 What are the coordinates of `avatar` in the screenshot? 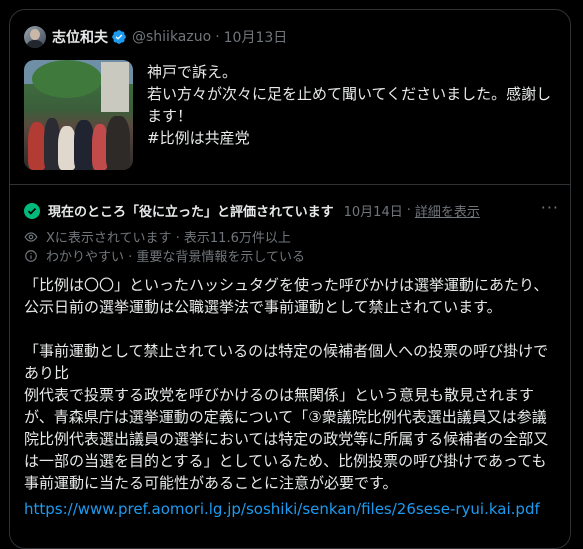 It's located at (35, 37).